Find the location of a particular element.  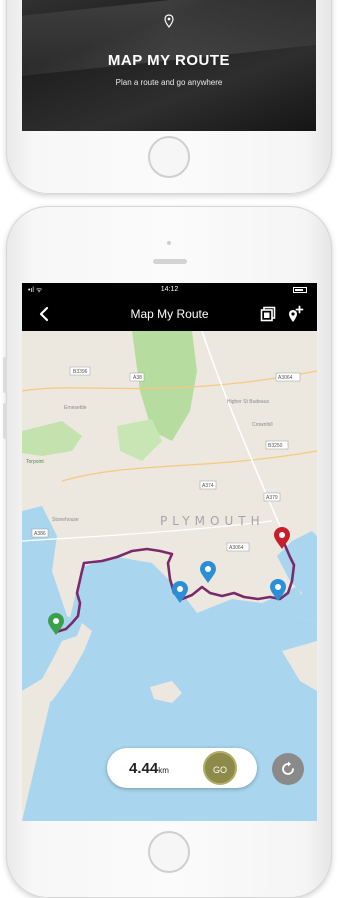

map-road-label: A38 is located at coordinates (137, 378).